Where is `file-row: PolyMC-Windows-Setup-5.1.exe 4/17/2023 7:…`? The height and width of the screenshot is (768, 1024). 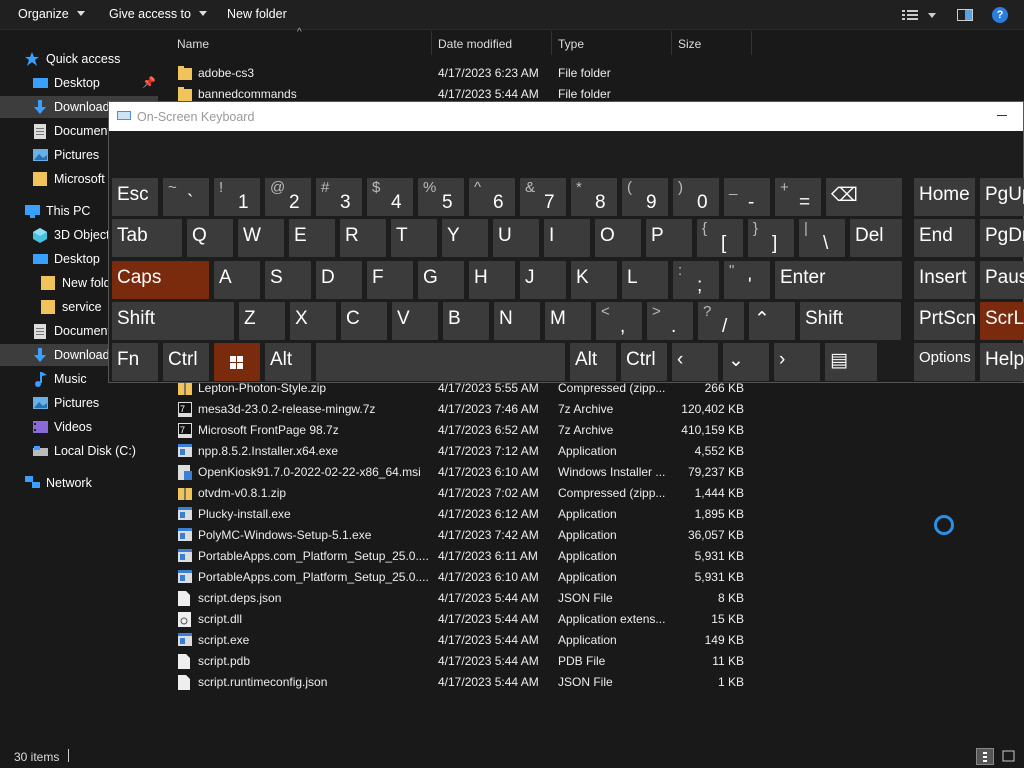 file-row: PolyMC-Windows-Setup-5.1.exe 4/17/2023 7:… is located at coordinates (599, 534).